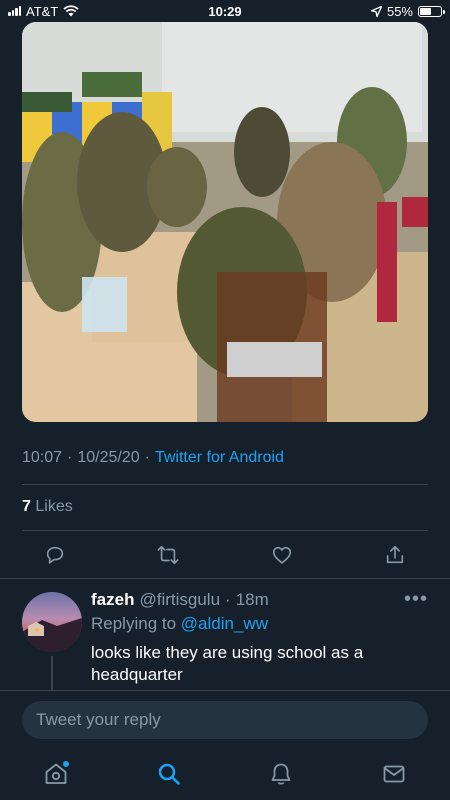  What do you see at coordinates (225, 555) in the screenshot?
I see `tweet-actions` at bounding box center [225, 555].